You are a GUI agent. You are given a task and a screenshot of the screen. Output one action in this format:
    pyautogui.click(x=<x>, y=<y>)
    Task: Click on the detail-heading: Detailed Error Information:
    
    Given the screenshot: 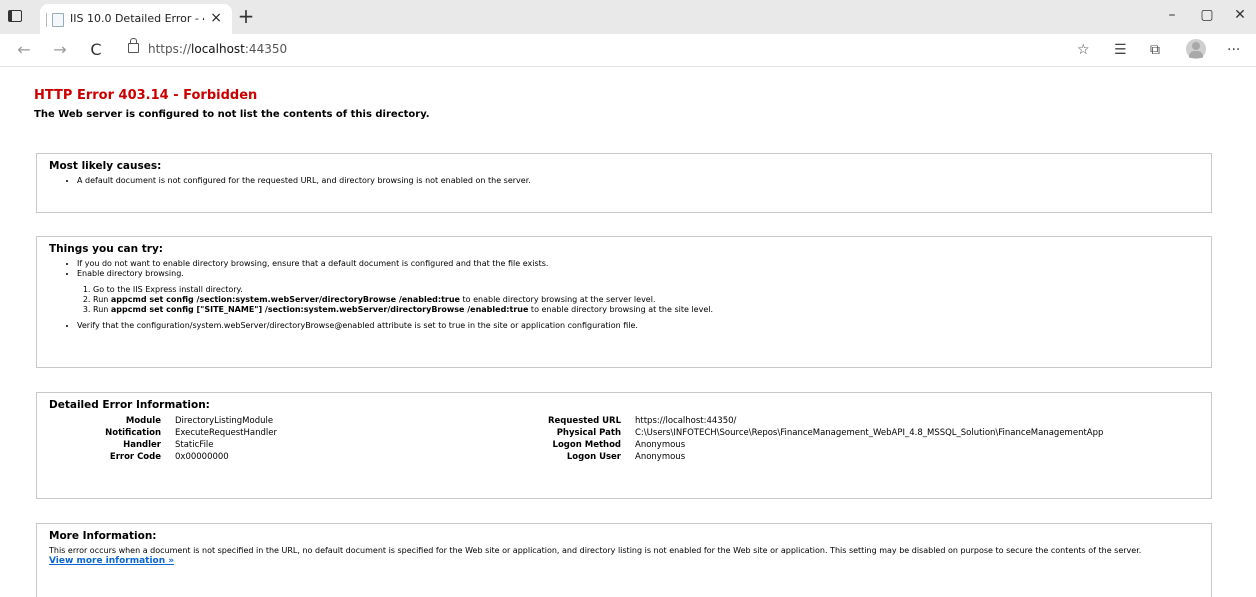 What is the action you would take?
    pyautogui.click(x=129, y=405)
    